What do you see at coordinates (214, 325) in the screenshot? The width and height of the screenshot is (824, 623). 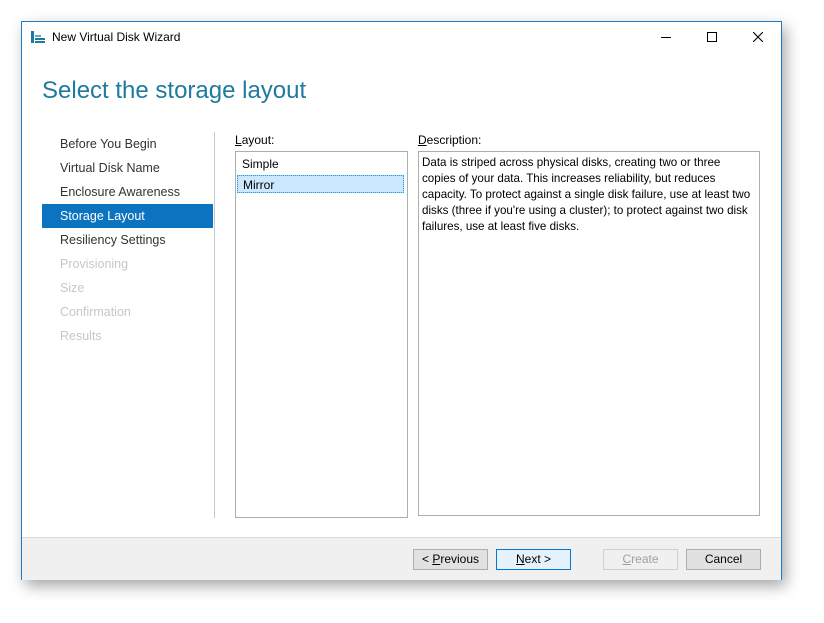 I see `nav-divider` at bounding box center [214, 325].